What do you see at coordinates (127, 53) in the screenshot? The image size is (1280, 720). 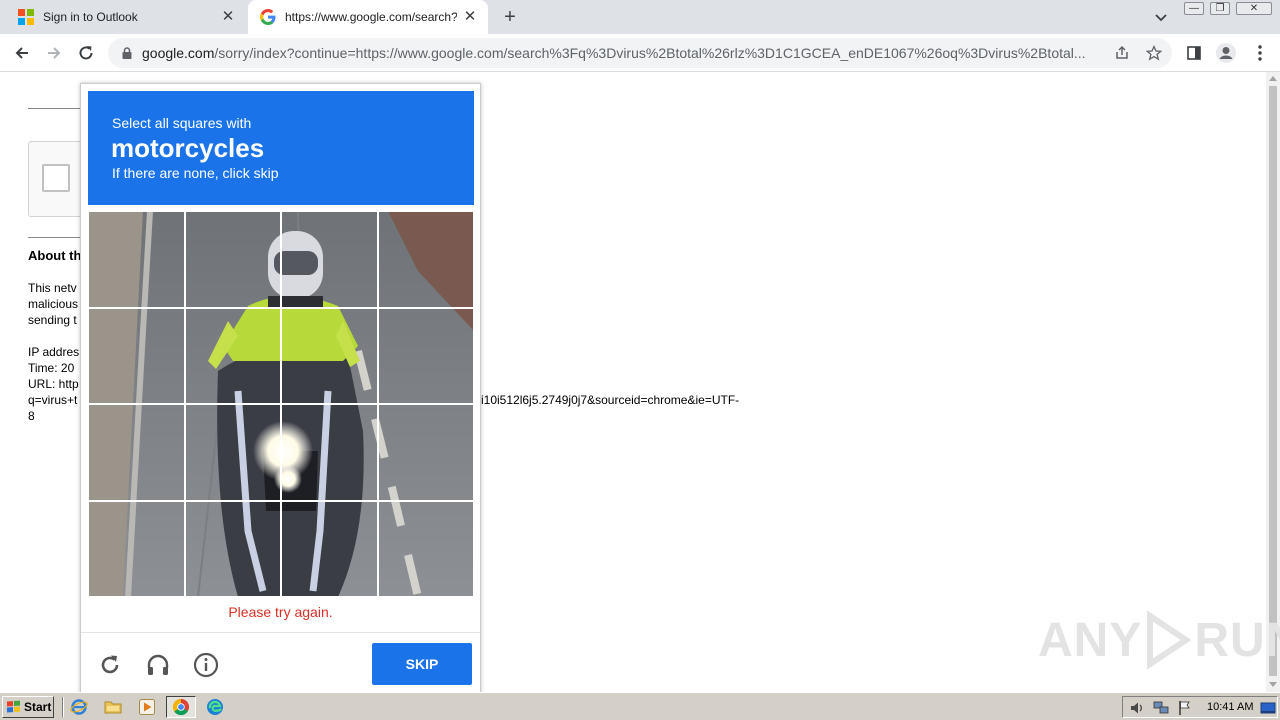 I see `lock-icon` at bounding box center [127, 53].